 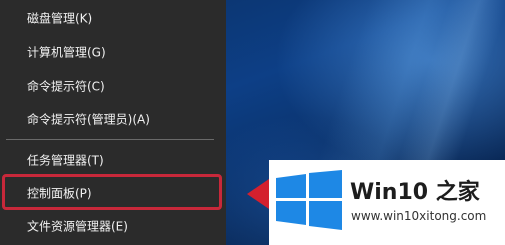 I want to click on menu-separator, so click(x=110, y=139).